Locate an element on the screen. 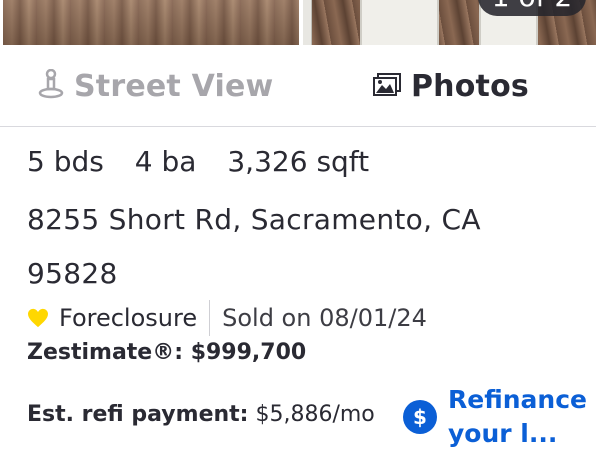  baths-label: ba is located at coordinates (179, 161).